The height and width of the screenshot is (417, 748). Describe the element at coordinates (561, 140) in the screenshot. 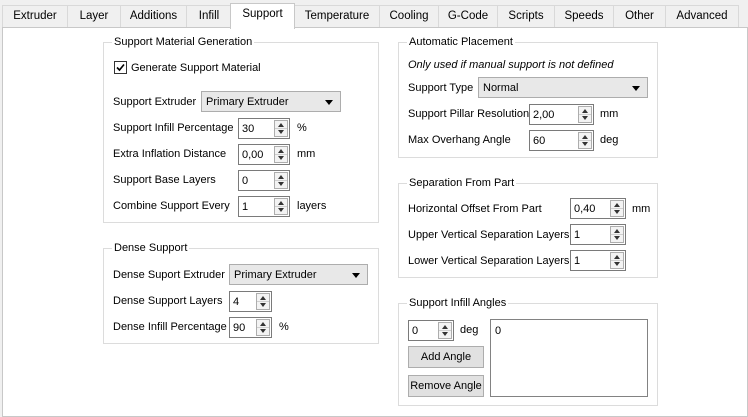

I see `overhang-angle-spinbox: 60` at that location.